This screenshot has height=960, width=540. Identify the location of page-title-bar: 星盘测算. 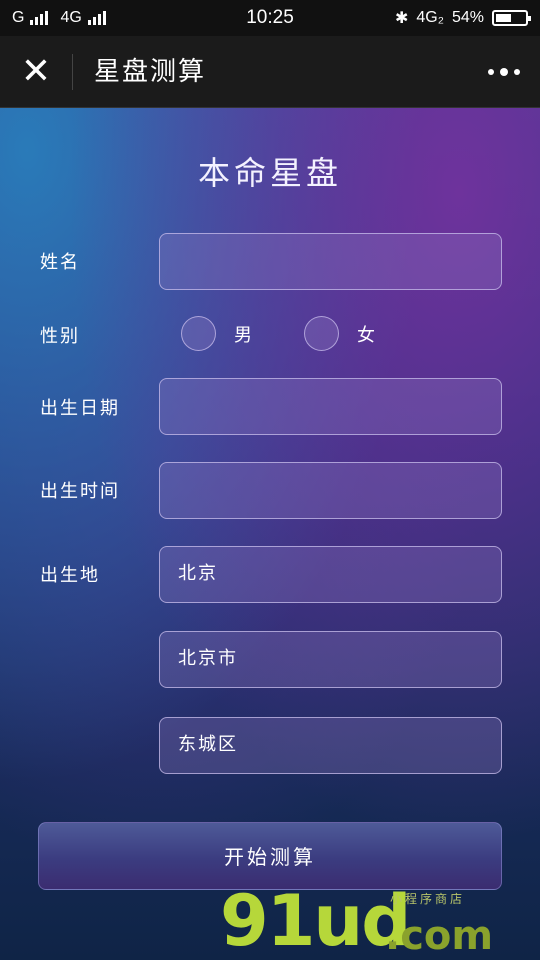
(150, 72).